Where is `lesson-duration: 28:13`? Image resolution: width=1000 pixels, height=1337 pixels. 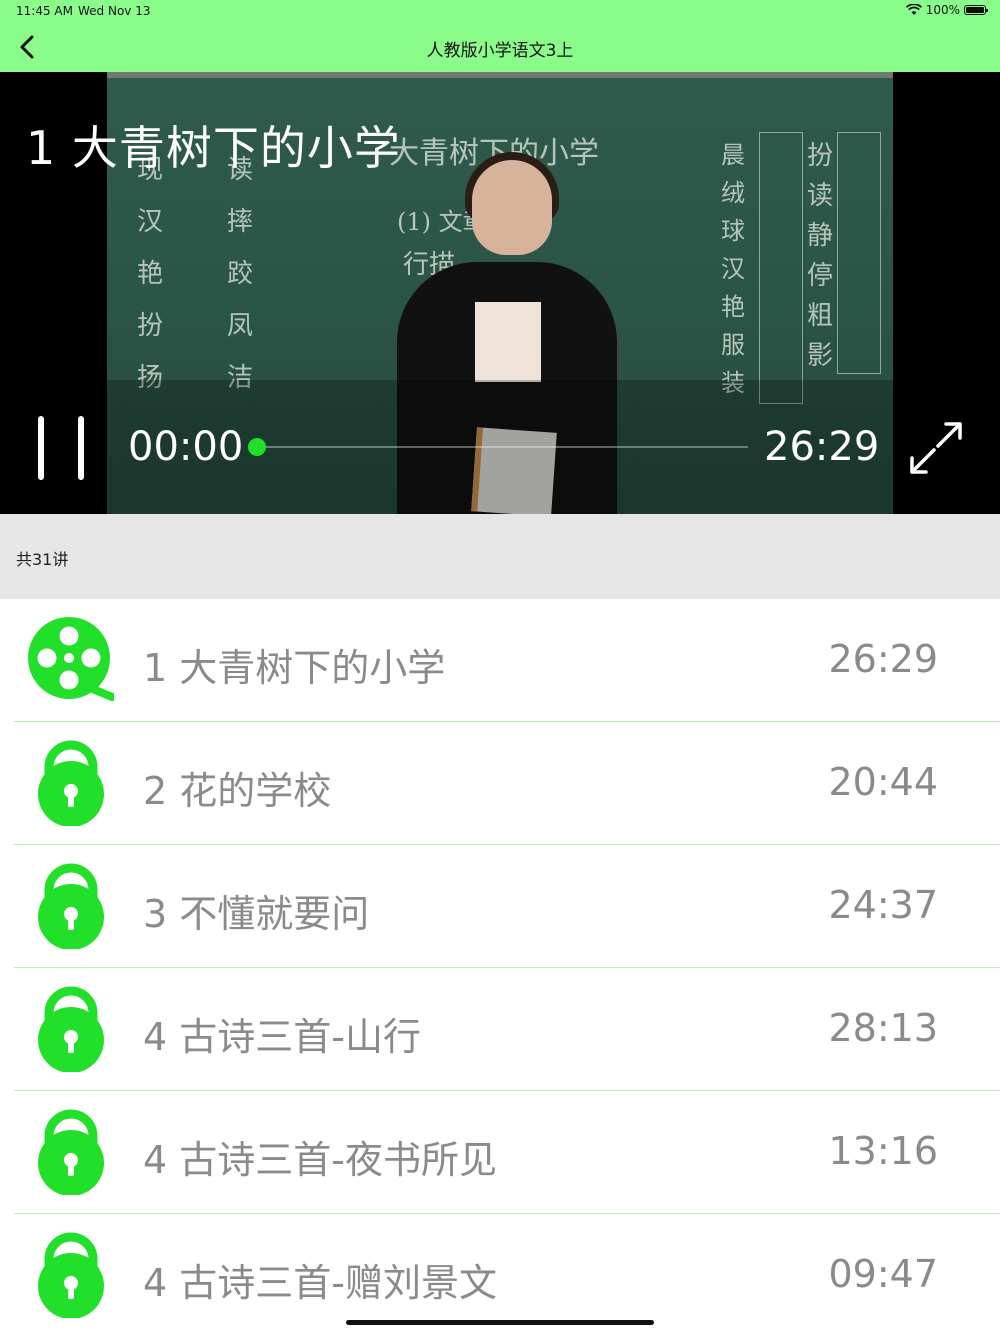 lesson-duration: 28:13 is located at coordinates (883, 1028).